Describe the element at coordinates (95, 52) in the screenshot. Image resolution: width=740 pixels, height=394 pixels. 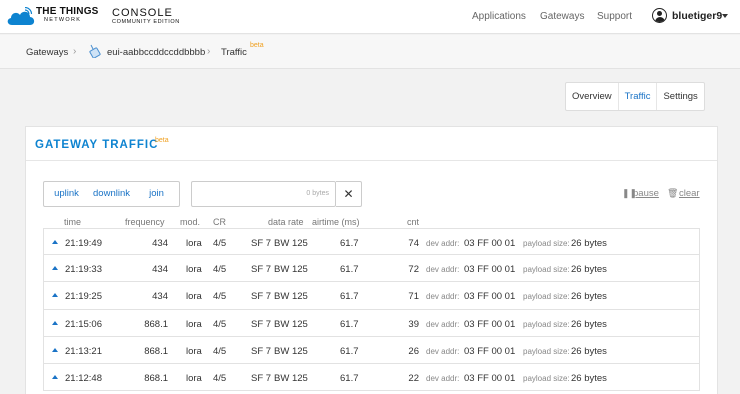
I see `gateway-icon` at that location.